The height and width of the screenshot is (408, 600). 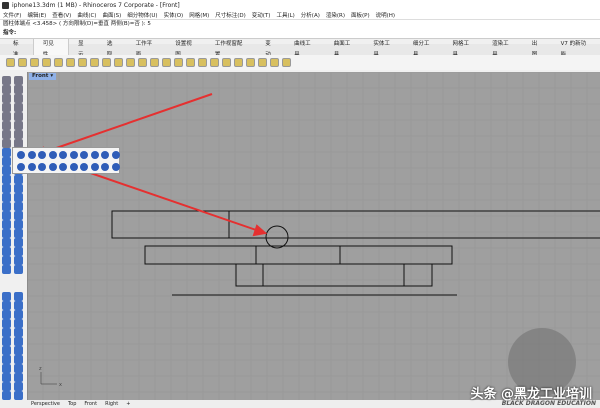 What do you see at coordinates (360, 15) in the screenshot?
I see `menu-item: 面板(P)` at bounding box center [360, 15].